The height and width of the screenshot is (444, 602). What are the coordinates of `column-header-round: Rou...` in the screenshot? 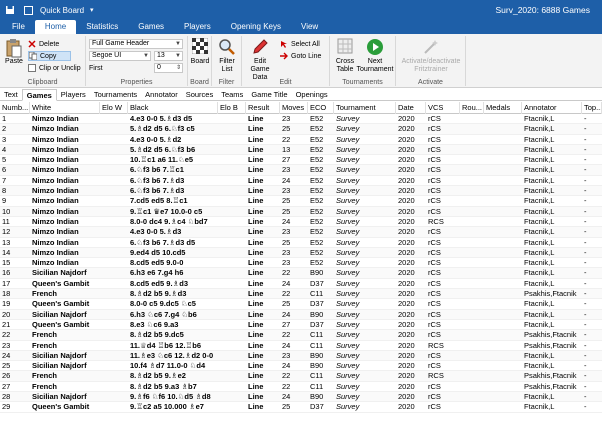 It's located at (472, 108).